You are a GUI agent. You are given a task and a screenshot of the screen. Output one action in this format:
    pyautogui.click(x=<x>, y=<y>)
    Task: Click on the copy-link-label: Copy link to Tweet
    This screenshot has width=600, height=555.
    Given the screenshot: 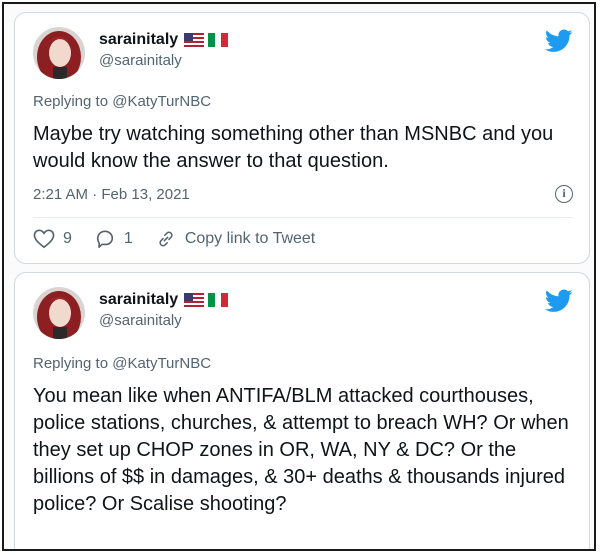 What is the action you would take?
    pyautogui.click(x=250, y=238)
    